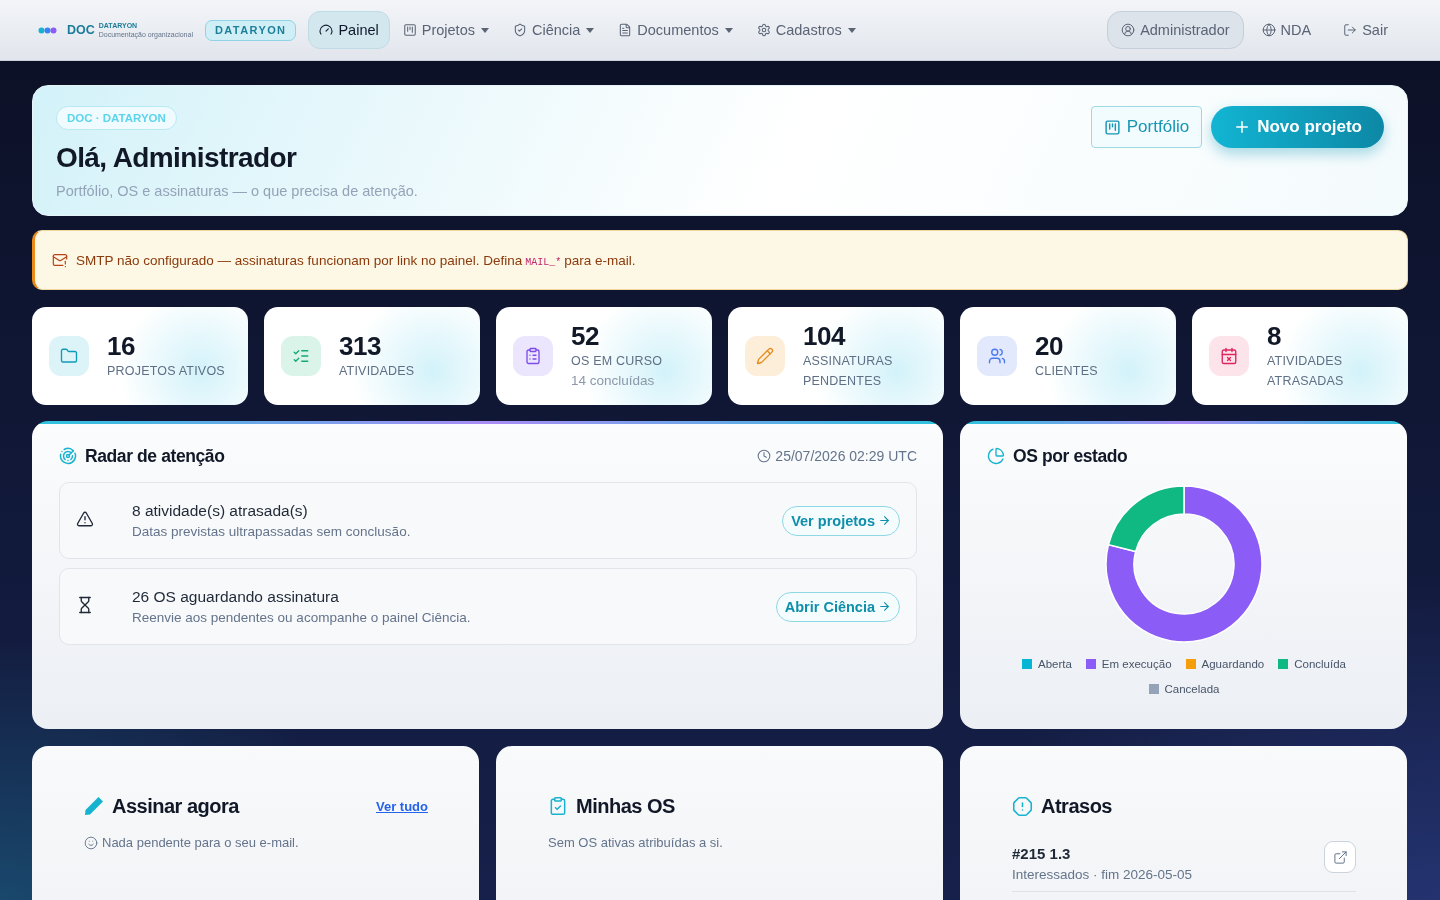 This screenshot has height=900, width=1440. Describe the element at coordinates (166, 371) in the screenshot. I see `stat-label: PROJETOS ATIVOS` at that location.